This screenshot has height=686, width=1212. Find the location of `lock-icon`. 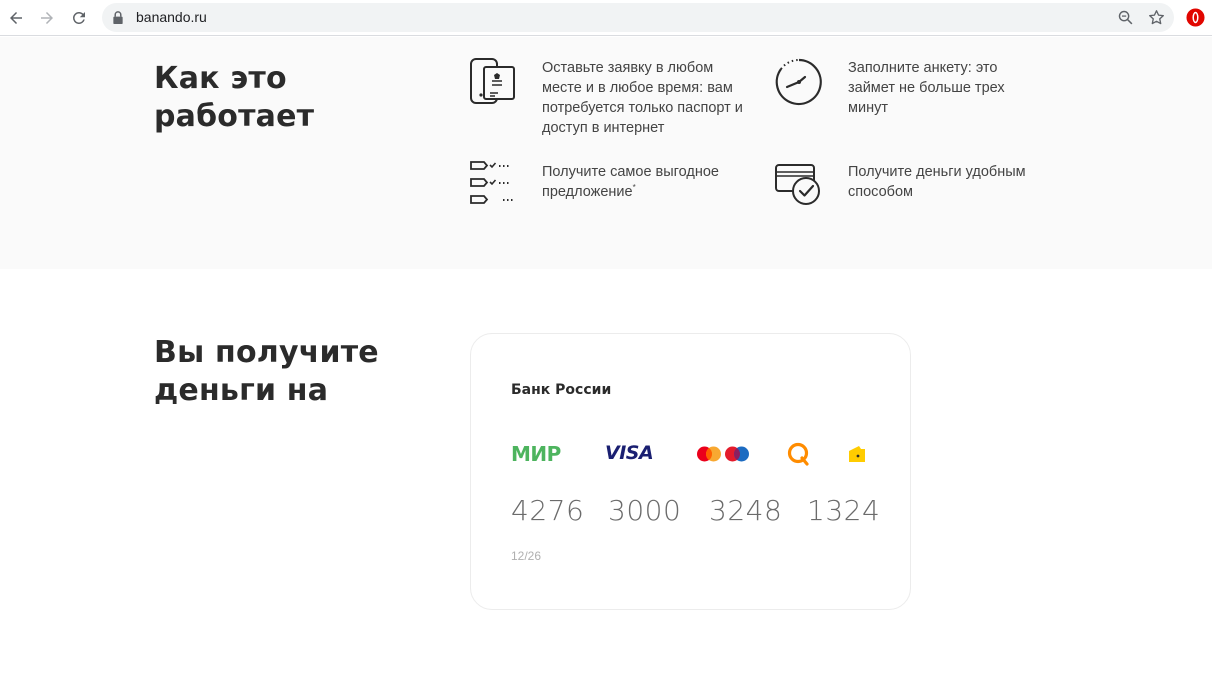

lock-icon is located at coordinates (118, 17).